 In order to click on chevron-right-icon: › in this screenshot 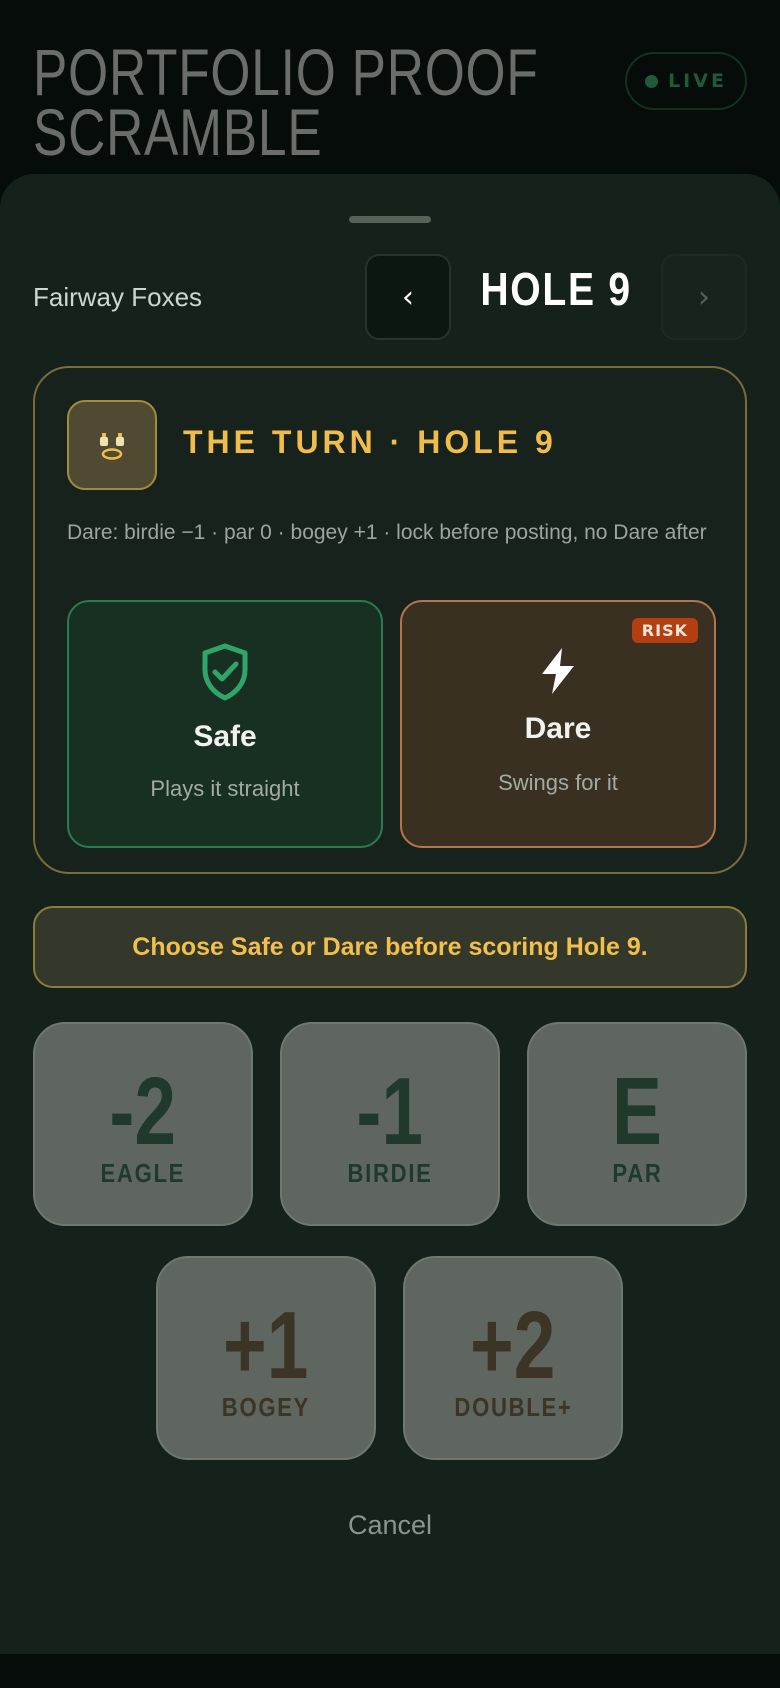, I will do `click(704, 297)`.